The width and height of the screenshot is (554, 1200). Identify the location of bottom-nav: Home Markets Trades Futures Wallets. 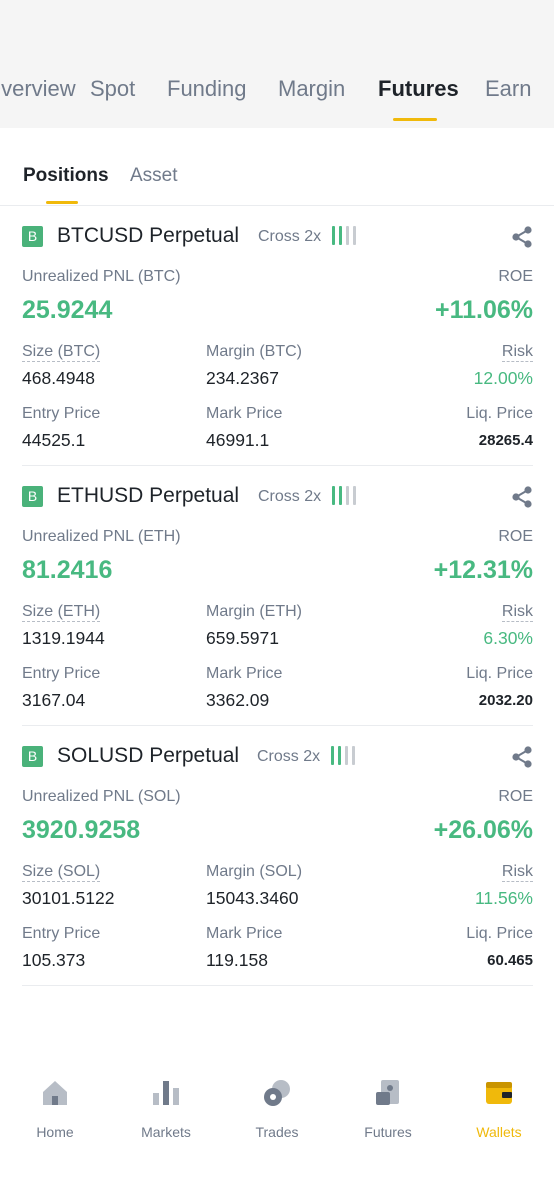
(277, 1110).